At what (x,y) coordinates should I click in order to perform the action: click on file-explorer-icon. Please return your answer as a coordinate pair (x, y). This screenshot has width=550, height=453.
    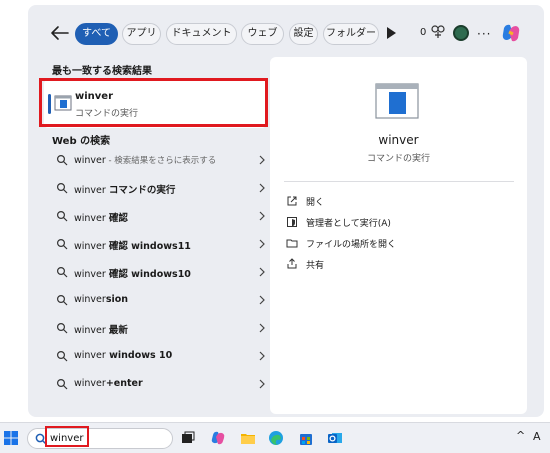
    Looking at the image, I should click on (248, 438).